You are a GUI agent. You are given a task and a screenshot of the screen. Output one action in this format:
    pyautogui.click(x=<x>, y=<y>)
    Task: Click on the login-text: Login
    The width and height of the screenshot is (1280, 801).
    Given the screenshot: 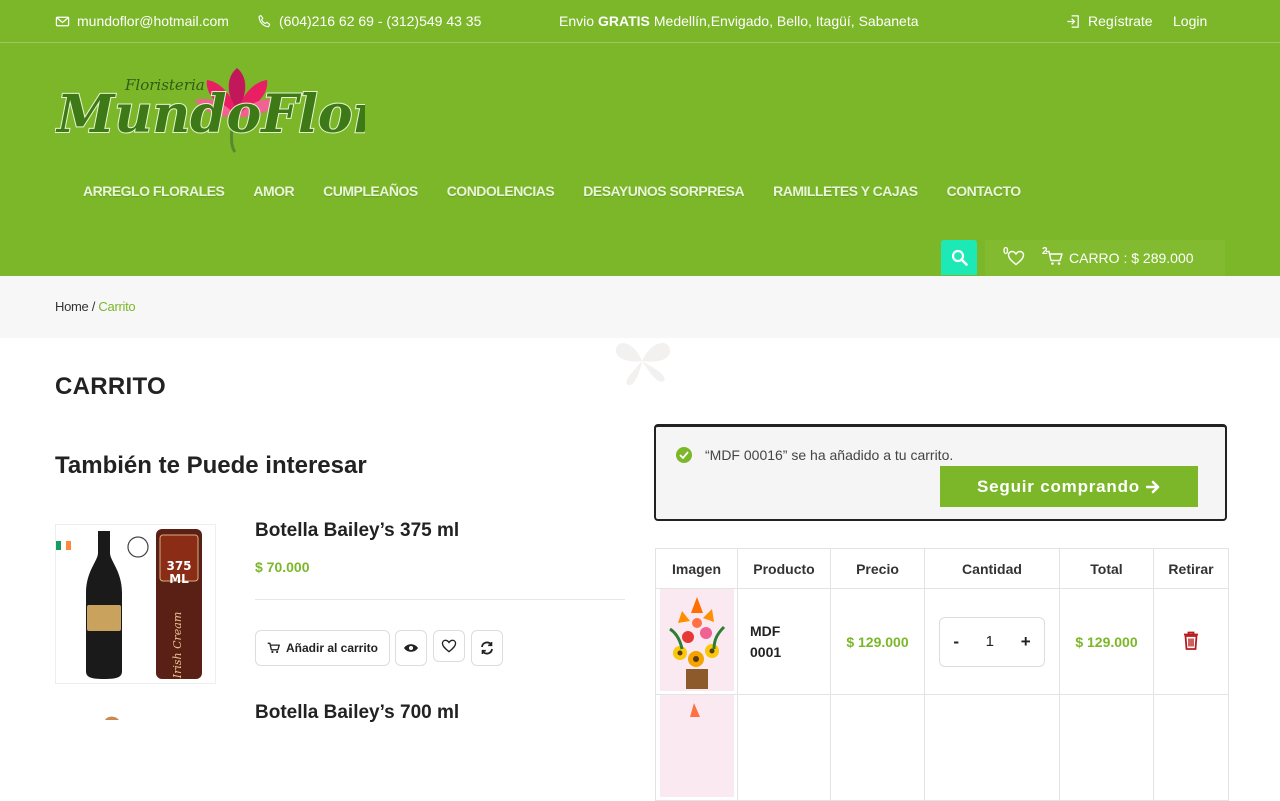 What is the action you would take?
    pyautogui.click(x=1190, y=21)
    